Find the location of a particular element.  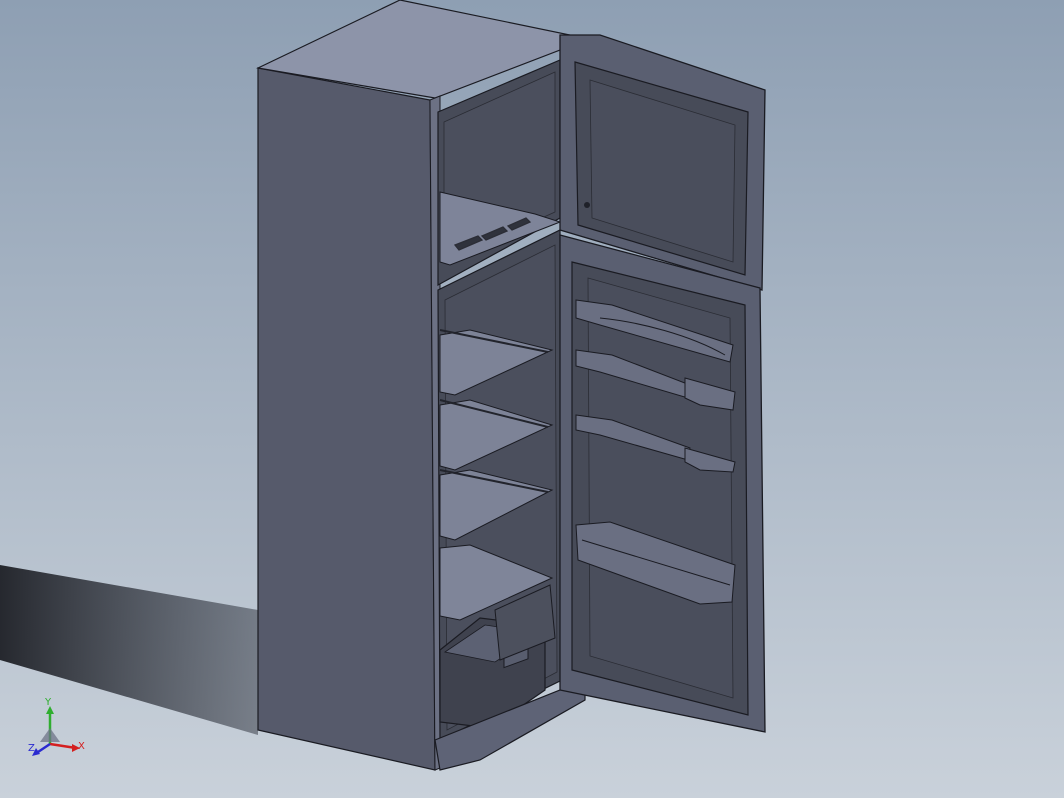

x-axis-label: X is located at coordinates (81, 746).